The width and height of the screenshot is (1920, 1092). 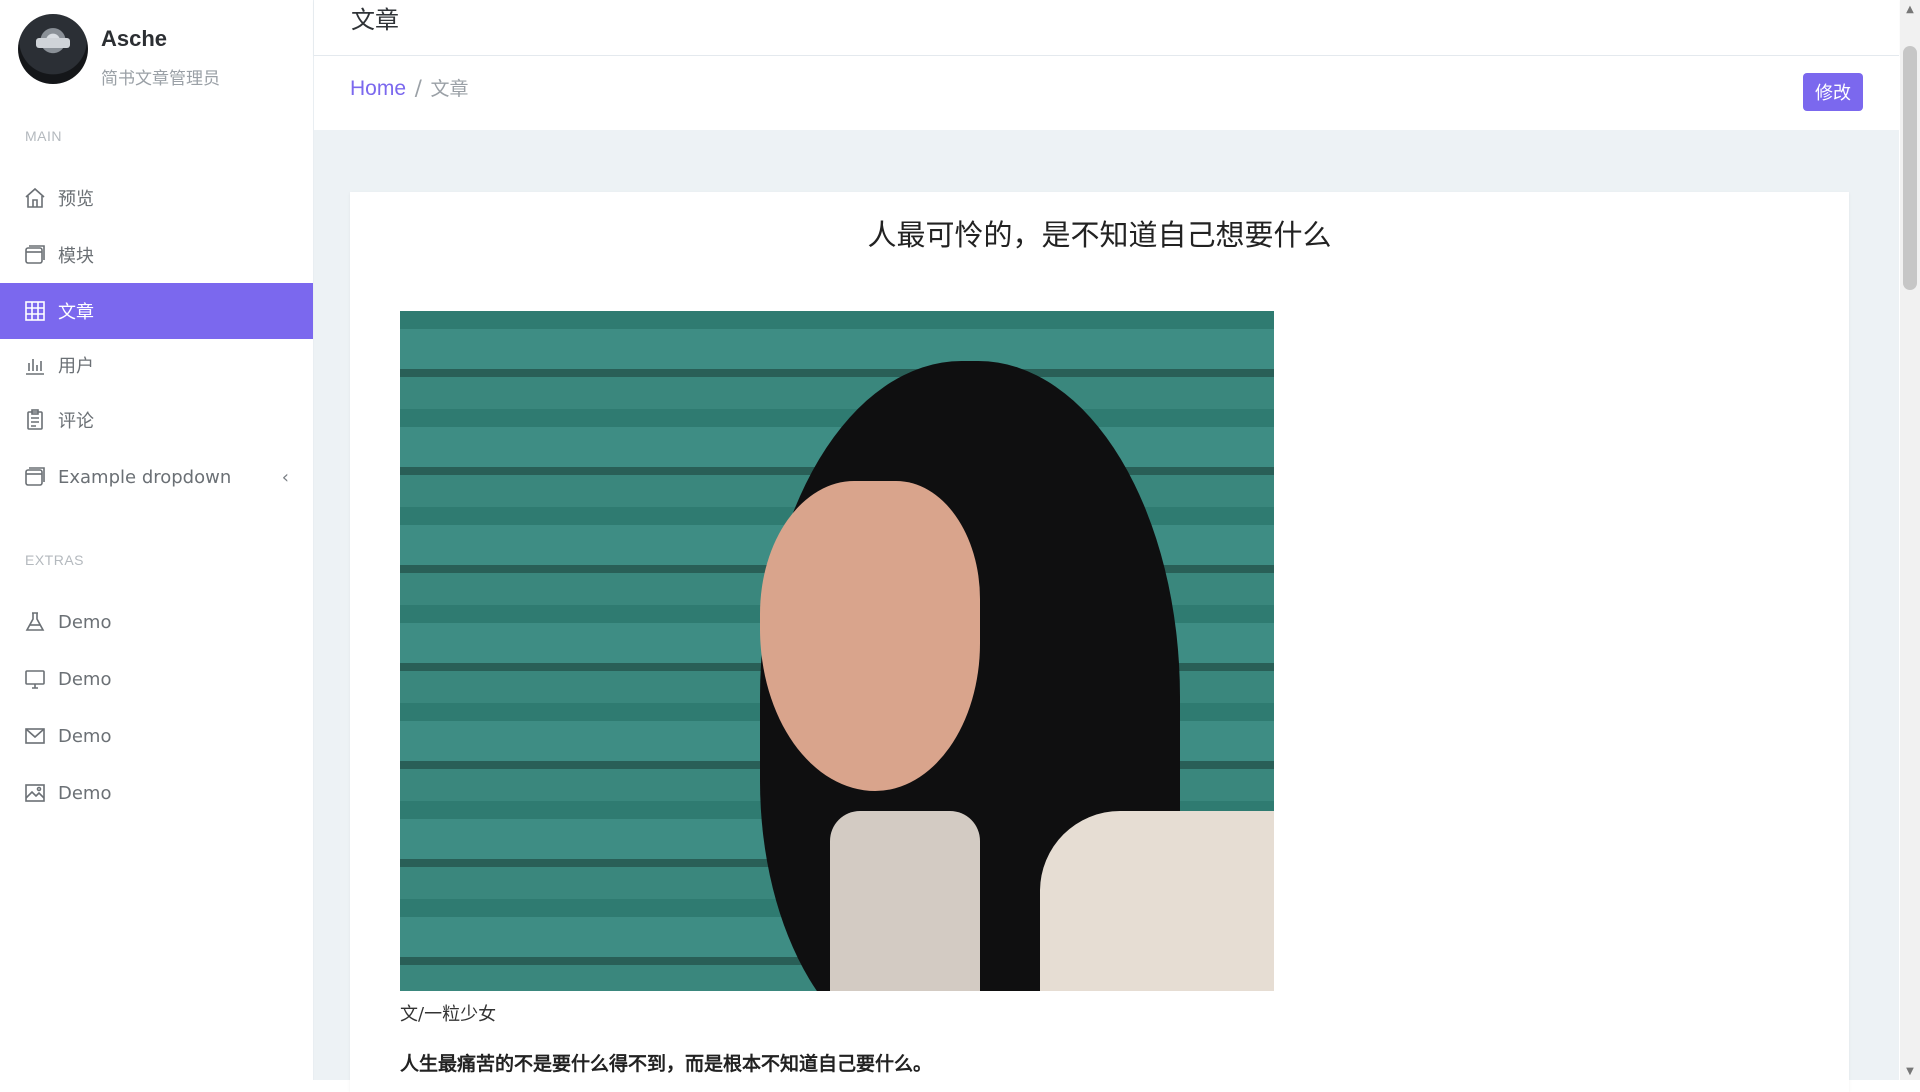 What do you see at coordinates (156, 198) in the screenshot?
I see `sidebar-item-preview: 预览` at bounding box center [156, 198].